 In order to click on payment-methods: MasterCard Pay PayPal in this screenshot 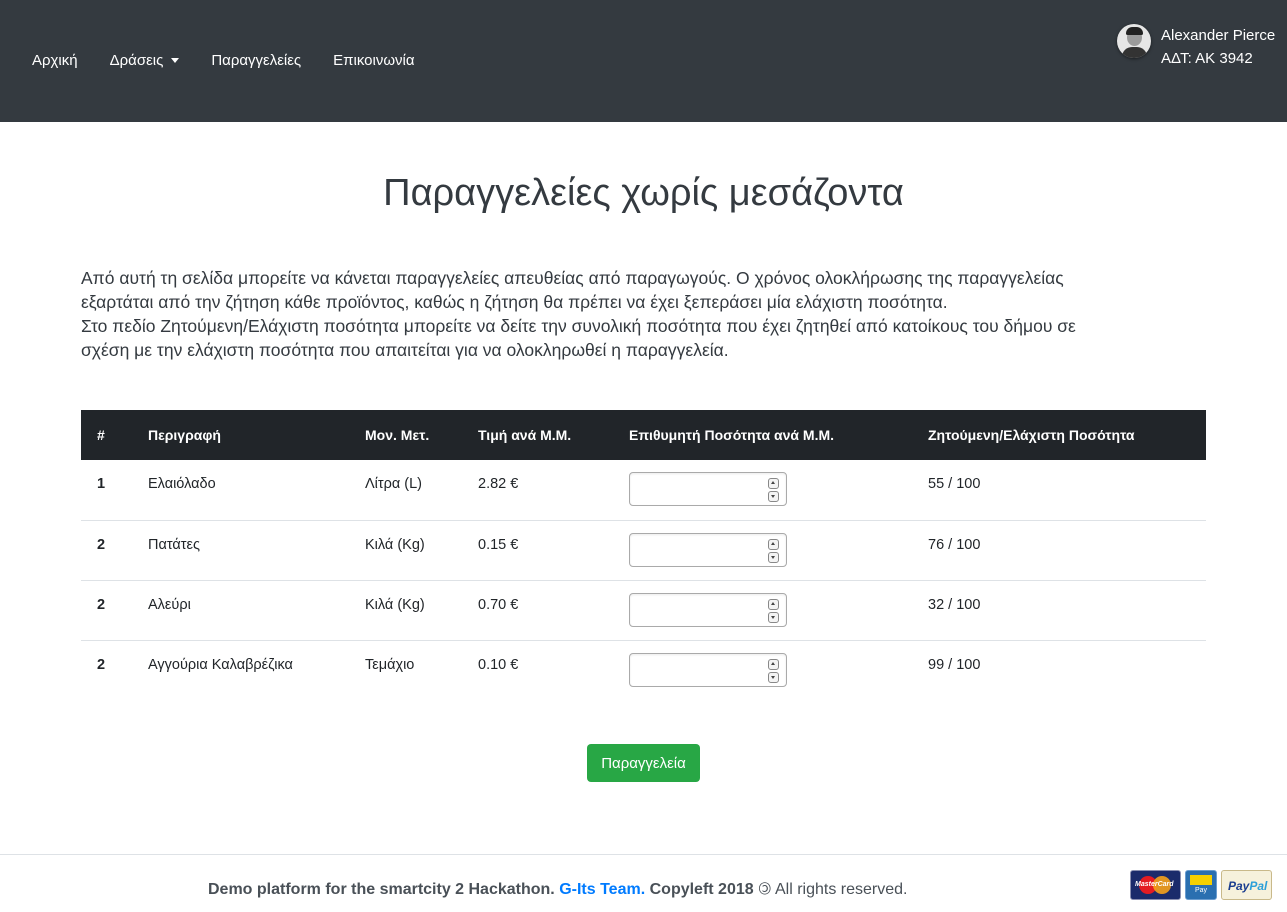, I will do `click(1203, 885)`.